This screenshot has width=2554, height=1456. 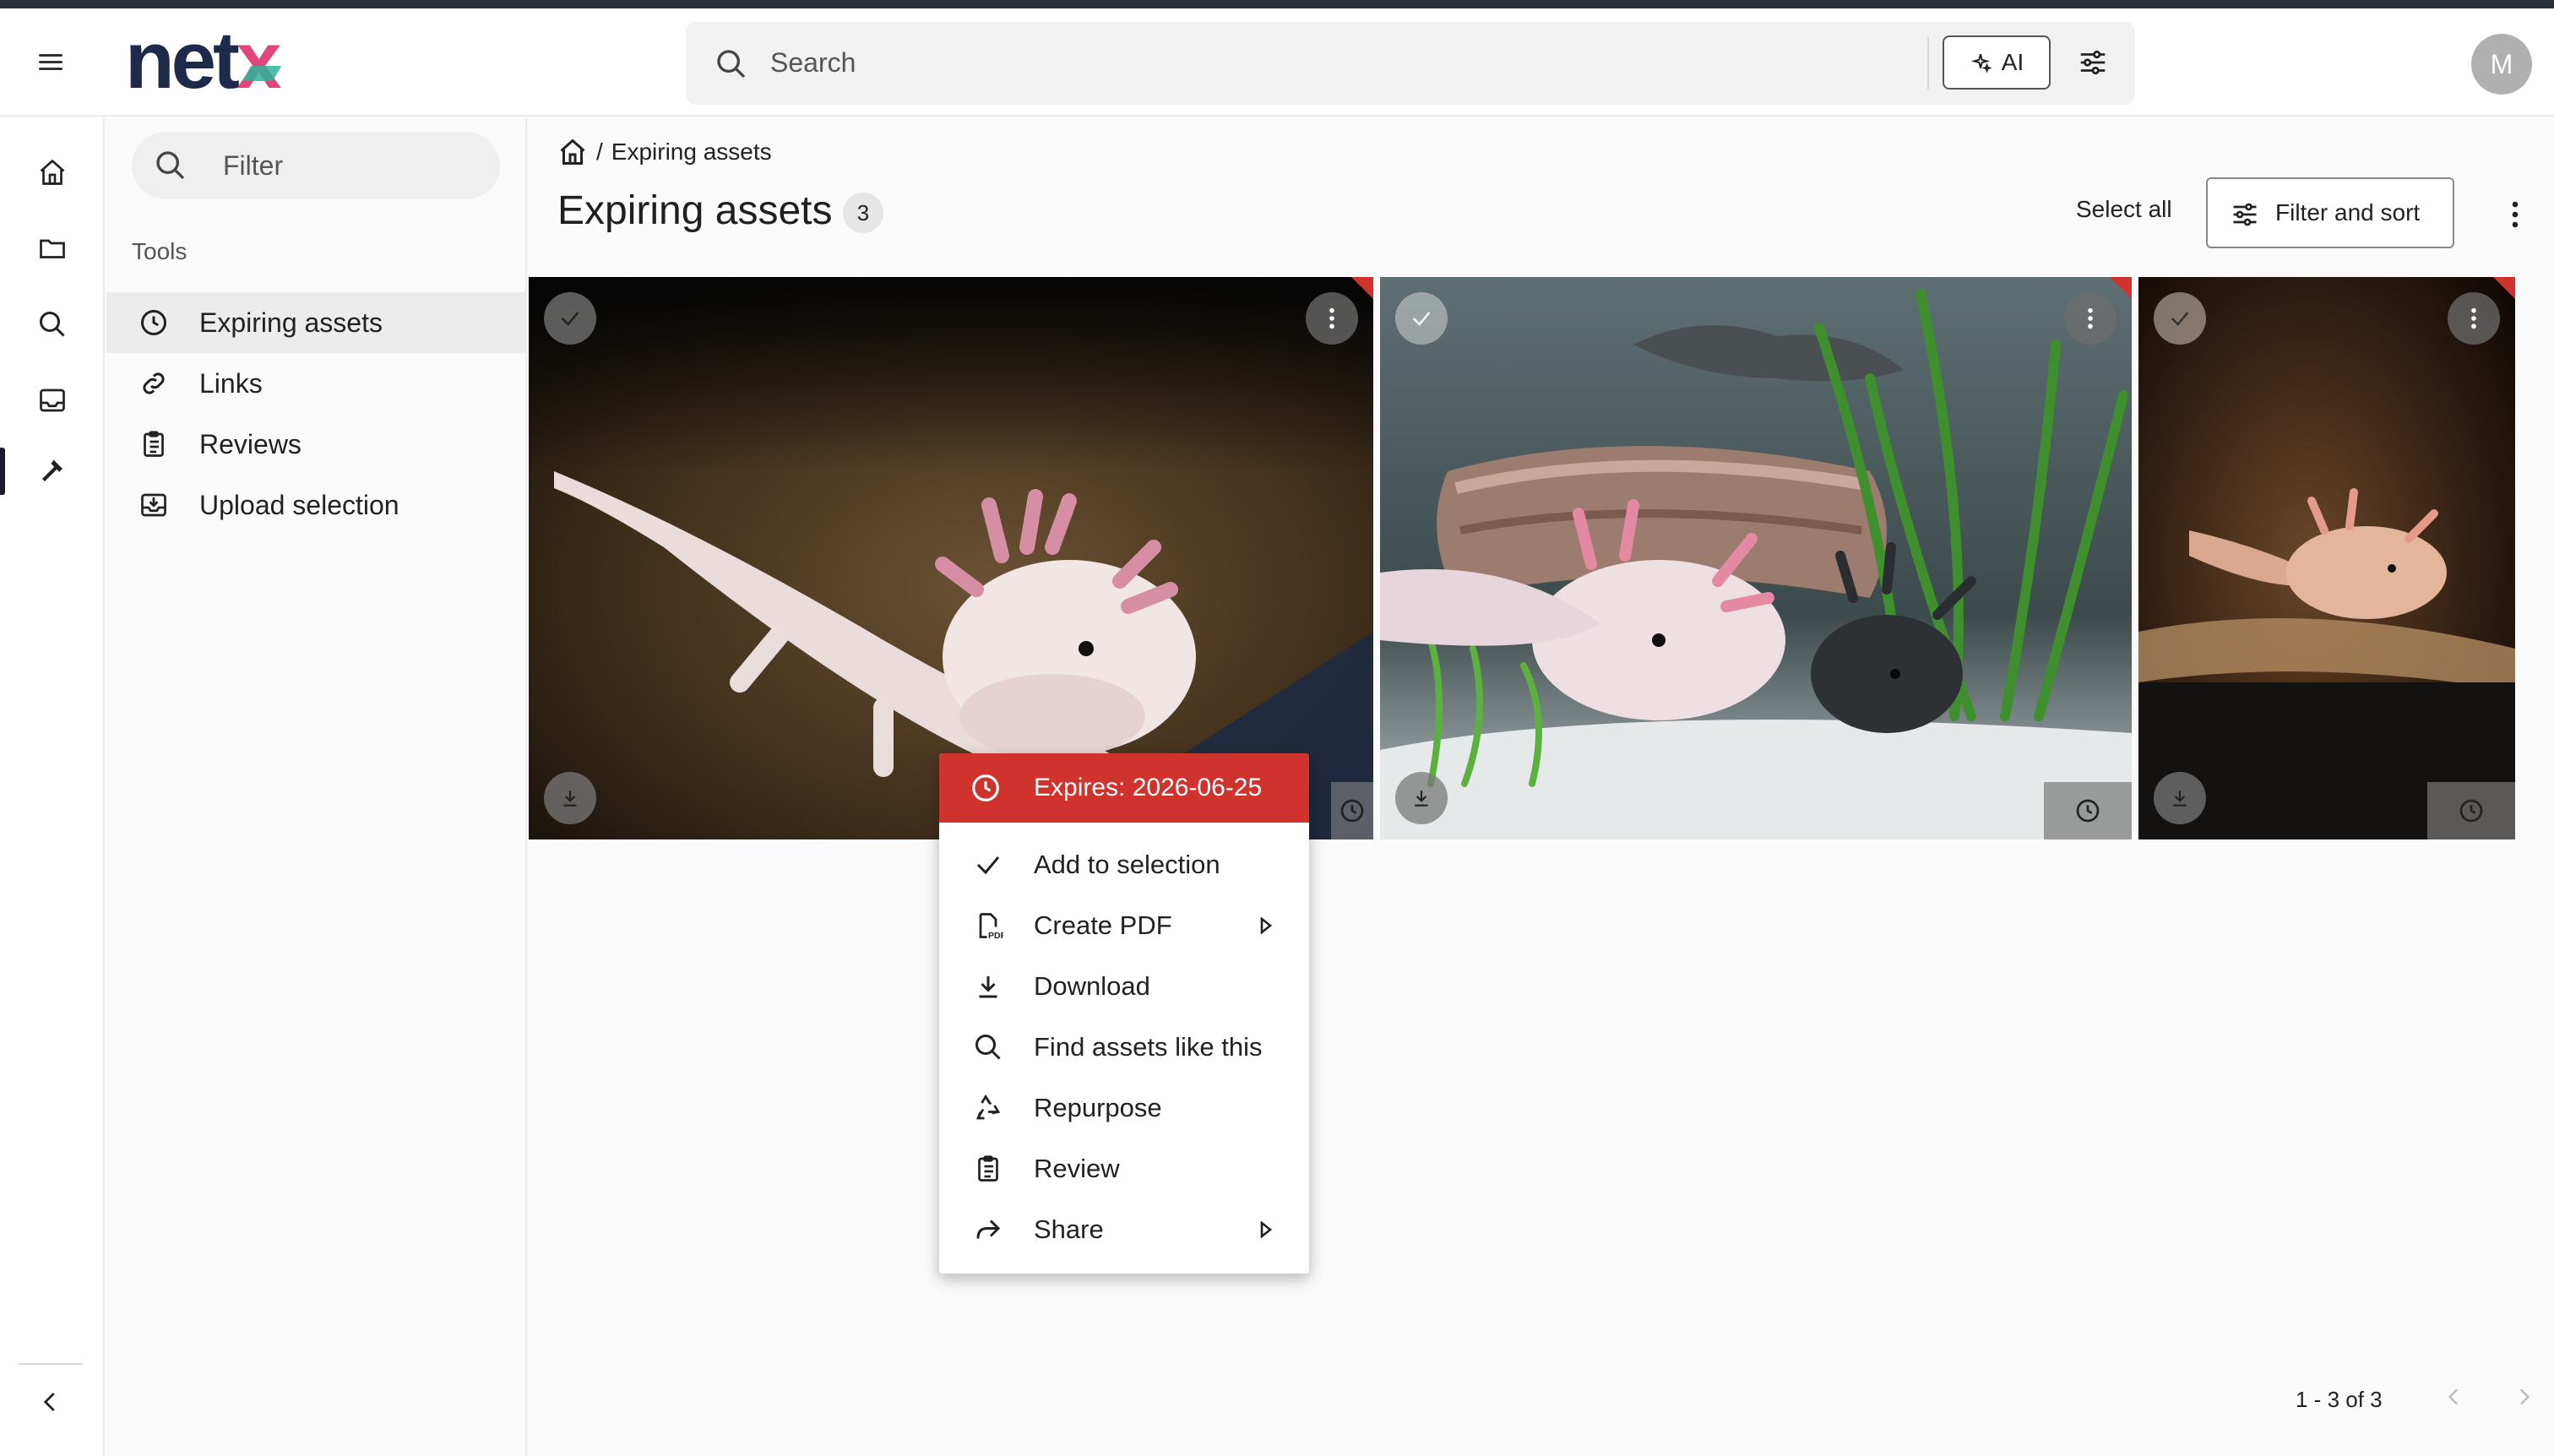 What do you see at coordinates (159, 251) in the screenshot?
I see `section-label-tools: Tools` at bounding box center [159, 251].